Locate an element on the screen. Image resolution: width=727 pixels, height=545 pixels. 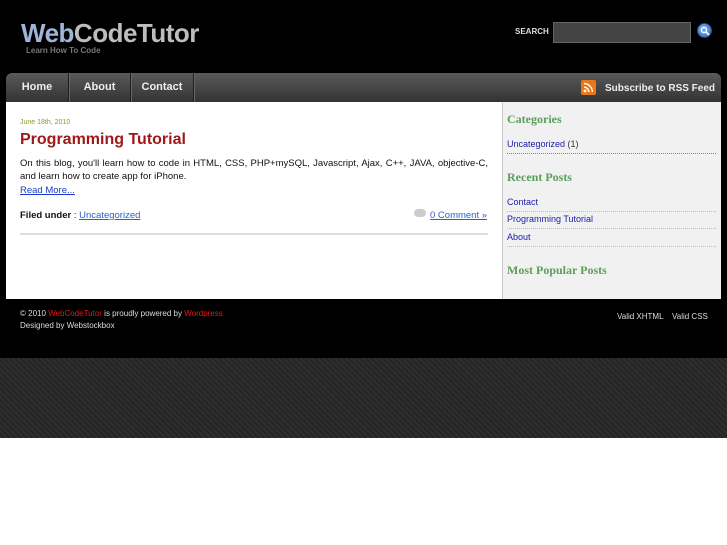
recent-posts-heading: Recent Posts is located at coordinates (539, 177).